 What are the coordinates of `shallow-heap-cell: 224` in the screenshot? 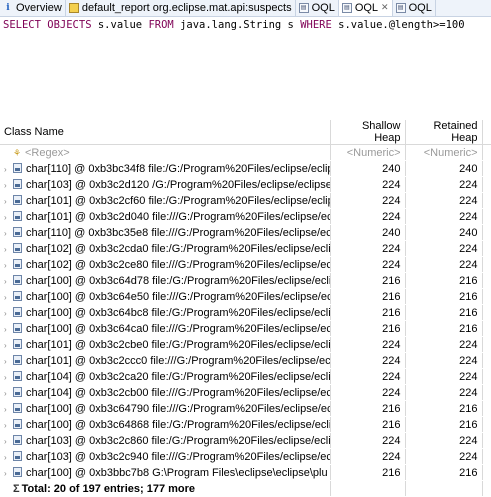 It's located at (368, 440).